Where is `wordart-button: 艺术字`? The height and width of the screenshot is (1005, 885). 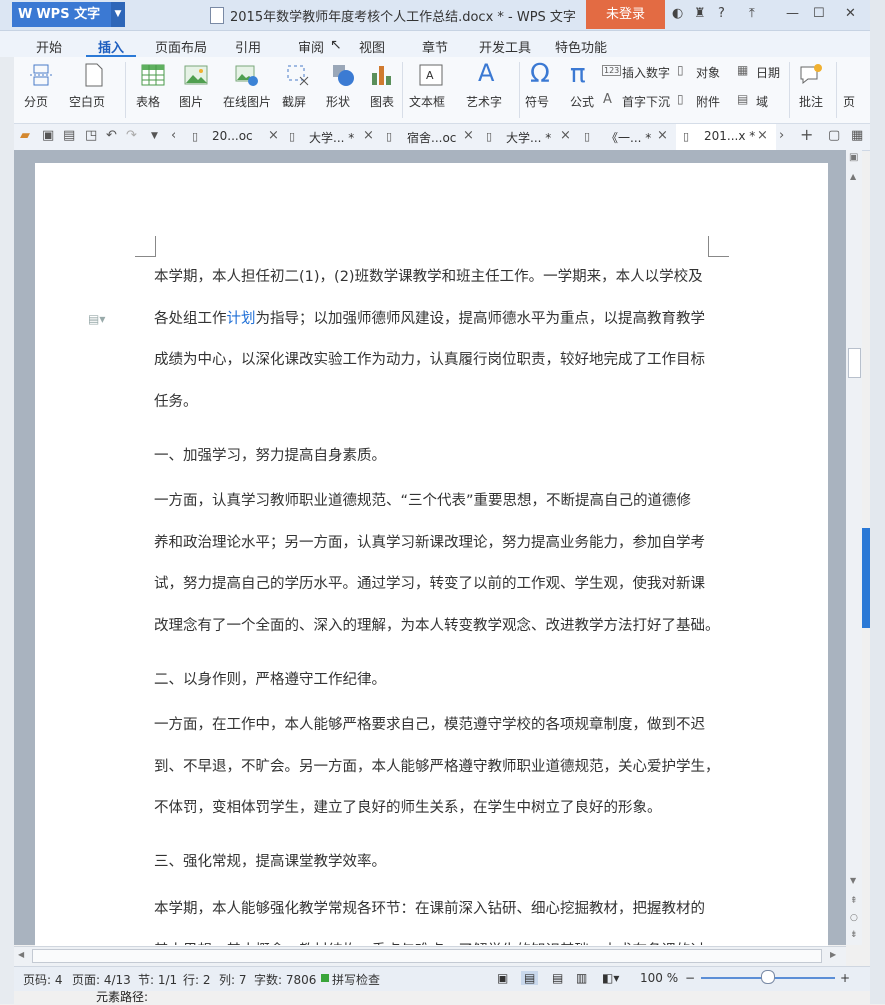 wordart-button: 艺术字 is located at coordinates (484, 101).